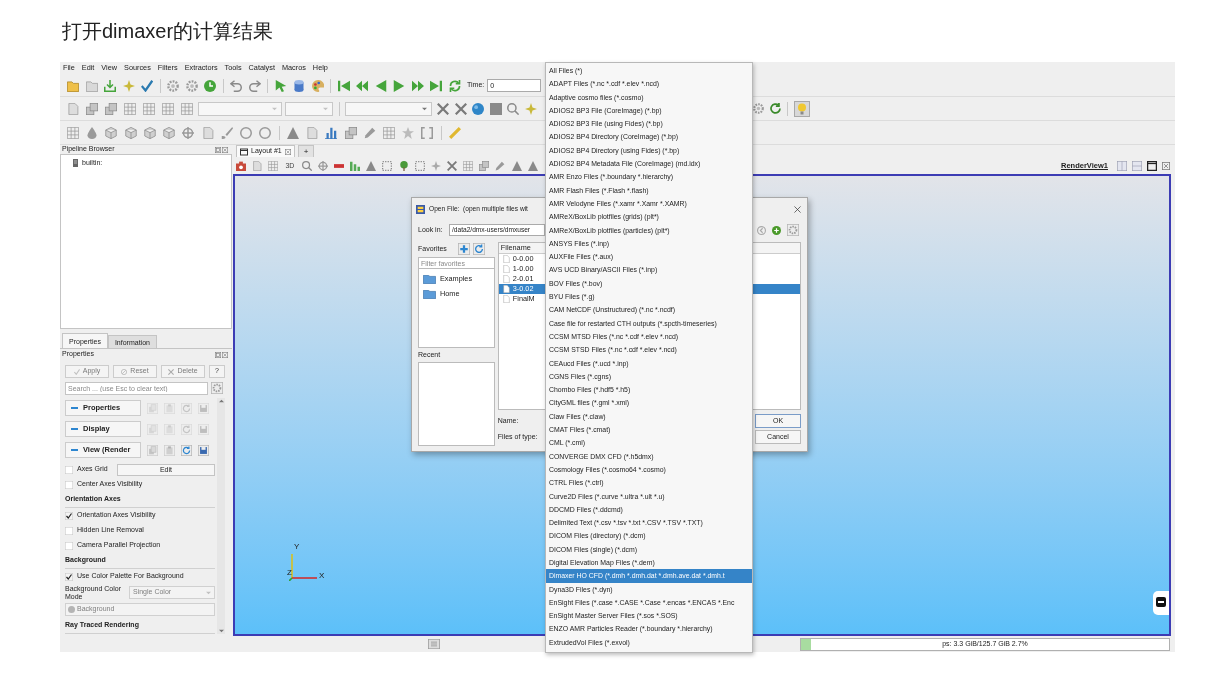 This screenshot has height=682, width=1228. What do you see at coordinates (69, 576) in the screenshot?
I see `checkbox` at bounding box center [69, 576].